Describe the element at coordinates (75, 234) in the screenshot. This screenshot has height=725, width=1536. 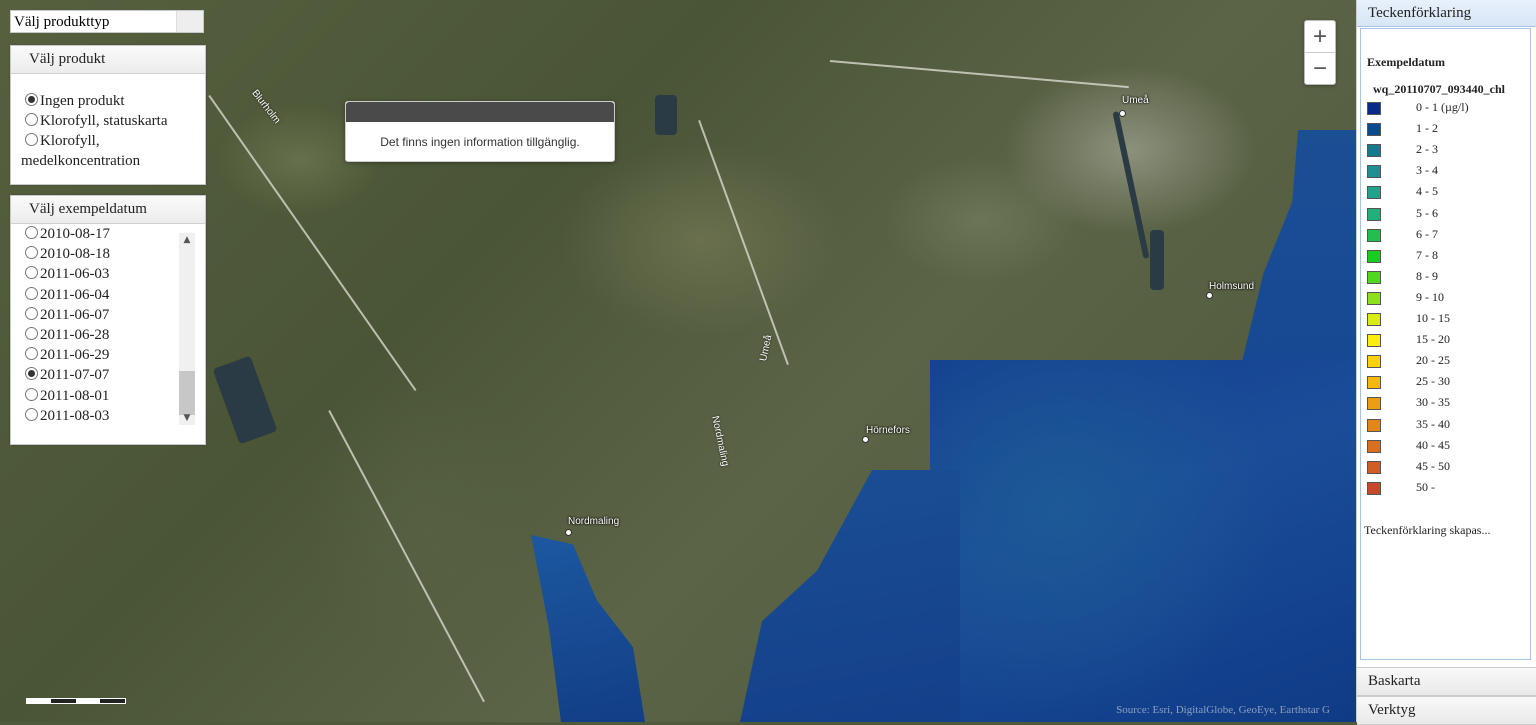
I see `date-option-label: 2010-08-17` at that location.